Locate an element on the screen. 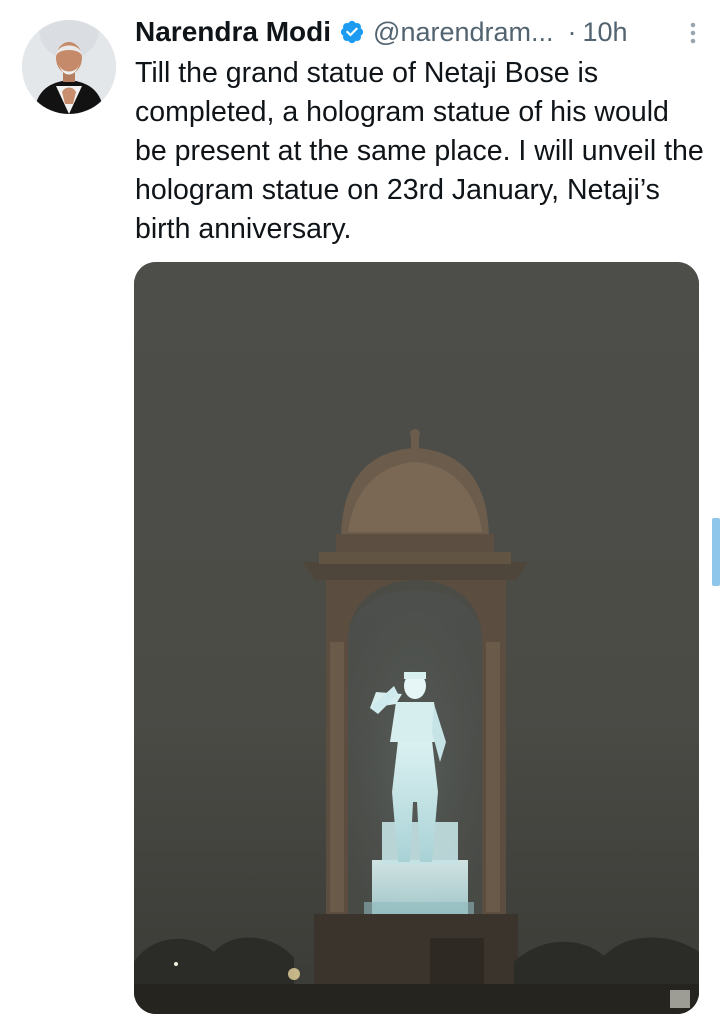 Image resolution: width=720 pixels, height=1027 pixels. more-vertical-icon is located at coordinates (693, 33).